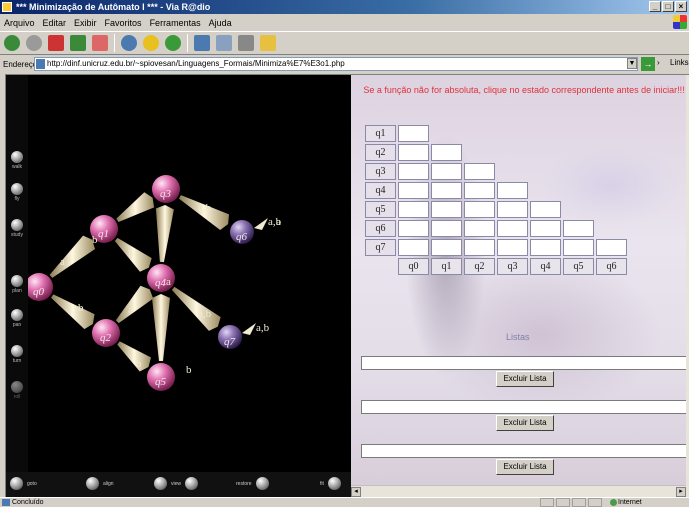  What do you see at coordinates (78, 43) in the screenshot?
I see `refresh-icon` at bounding box center [78, 43].